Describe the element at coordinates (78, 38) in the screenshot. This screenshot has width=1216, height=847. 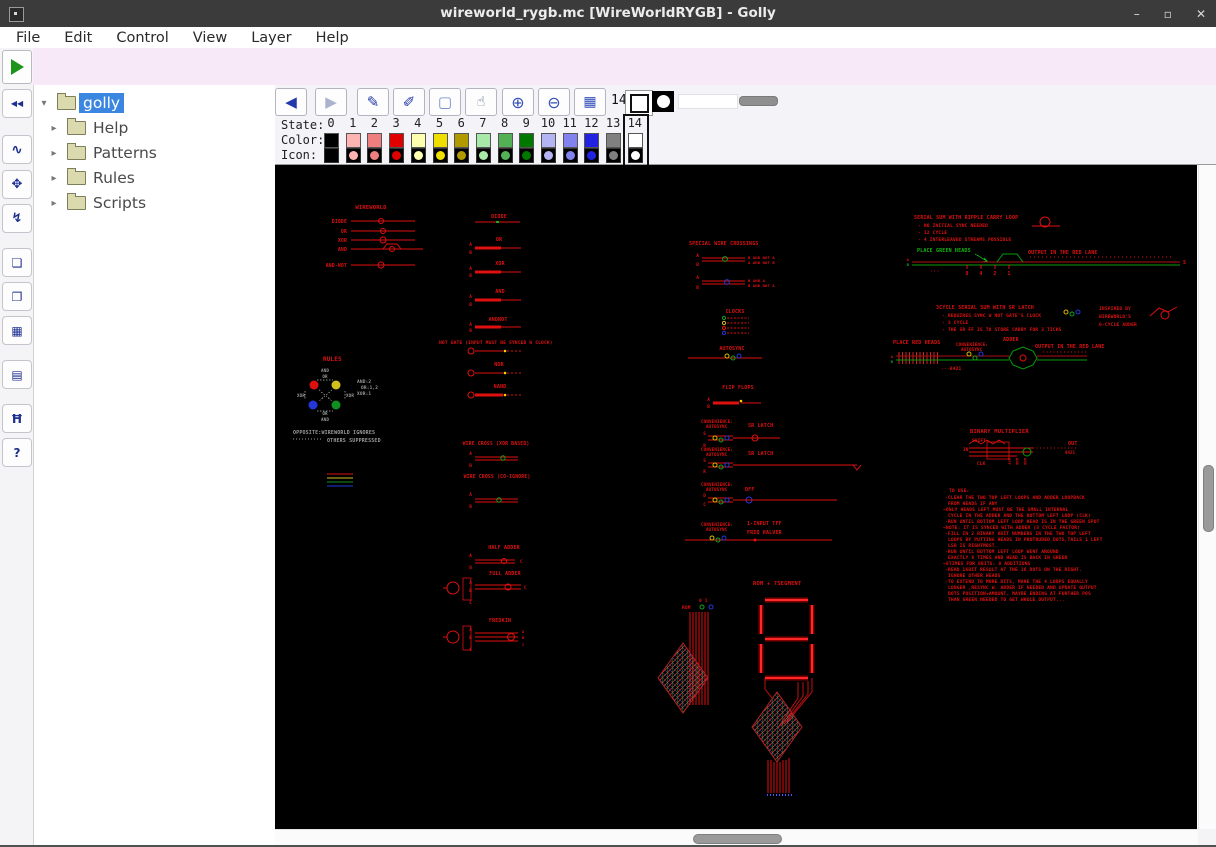
I see `menu-edit: Edit` at that location.